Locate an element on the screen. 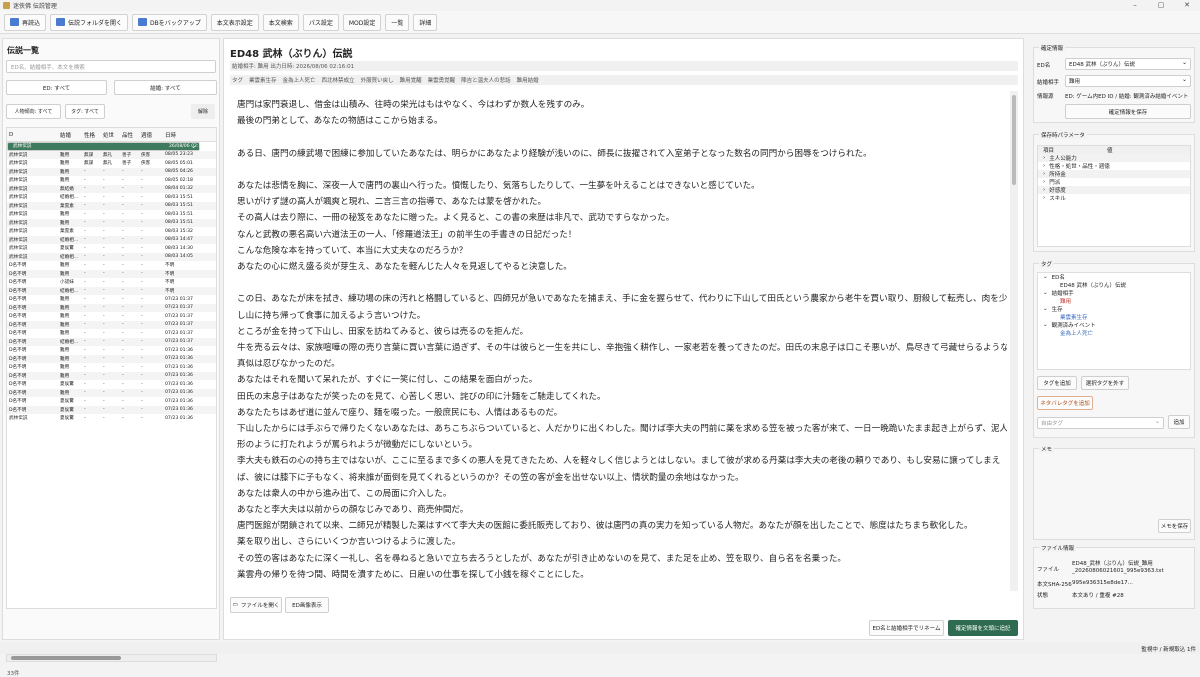 This screenshot has height=677, width=1200. add-free-tag-button: 追加 is located at coordinates (1179, 422).